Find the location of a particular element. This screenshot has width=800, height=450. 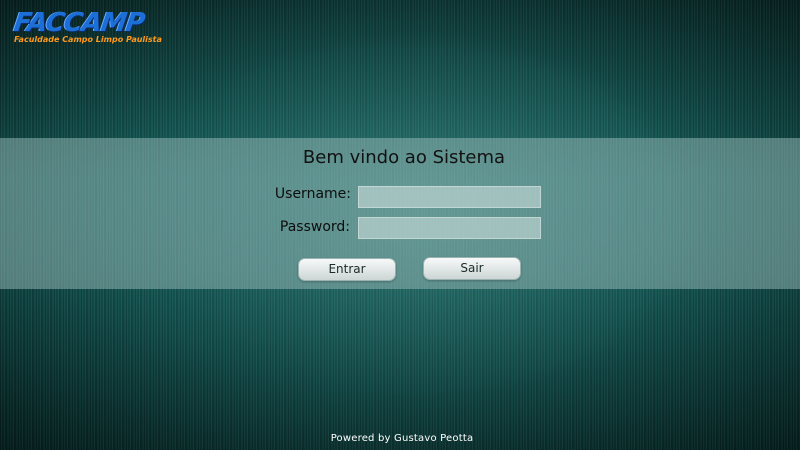

page-title: Bem vindo ao Sistema is located at coordinates (404, 157).